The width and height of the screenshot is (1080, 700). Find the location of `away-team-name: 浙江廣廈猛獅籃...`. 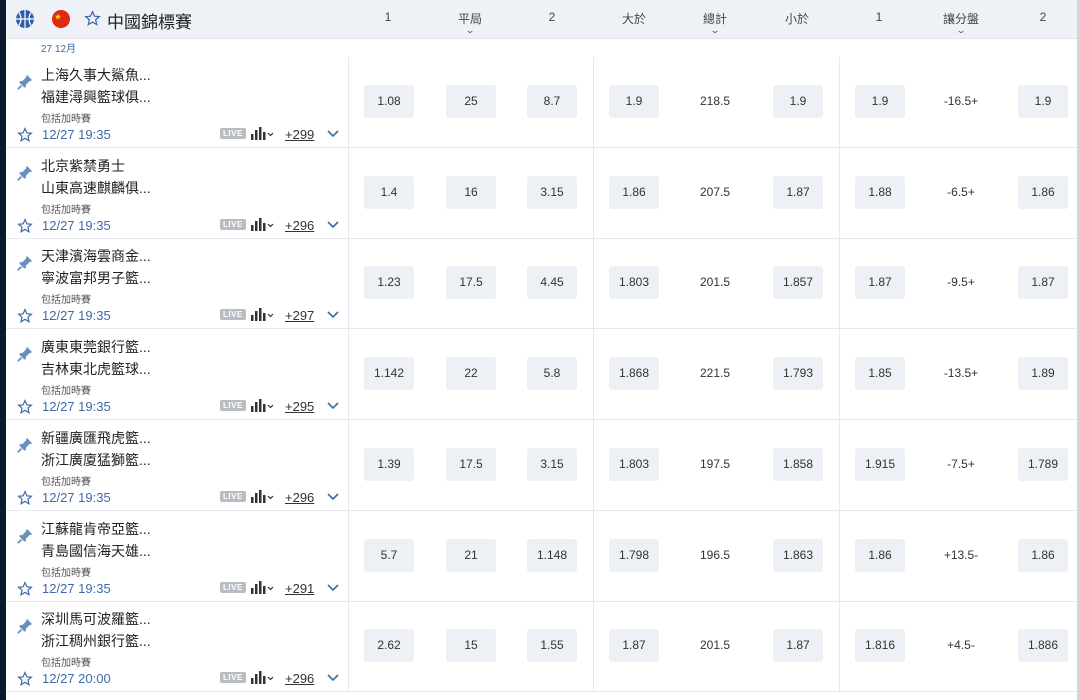

away-team-name: 浙江廣廈猛獅籃... is located at coordinates (96, 460).